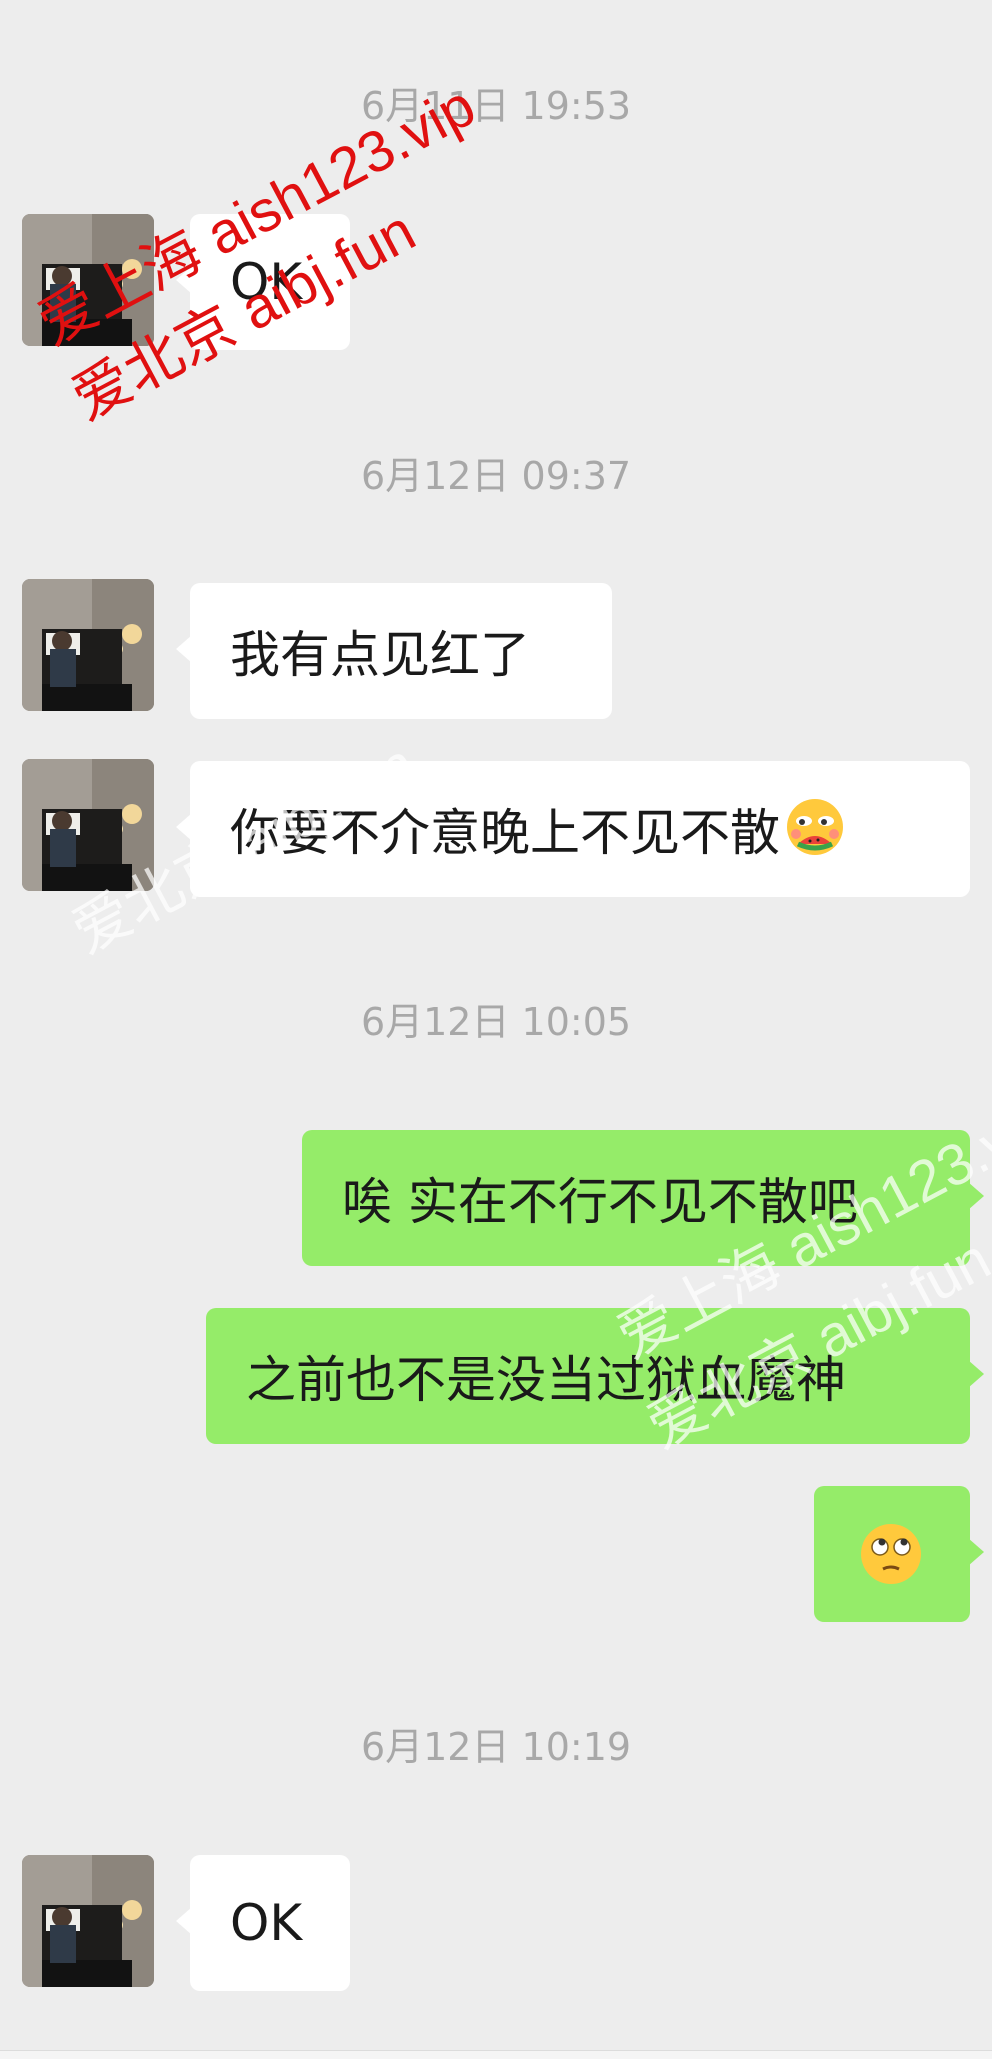  What do you see at coordinates (496, 476) in the screenshot?
I see `timestamp: 6月12日 09:37` at bounding box center [496, 476].